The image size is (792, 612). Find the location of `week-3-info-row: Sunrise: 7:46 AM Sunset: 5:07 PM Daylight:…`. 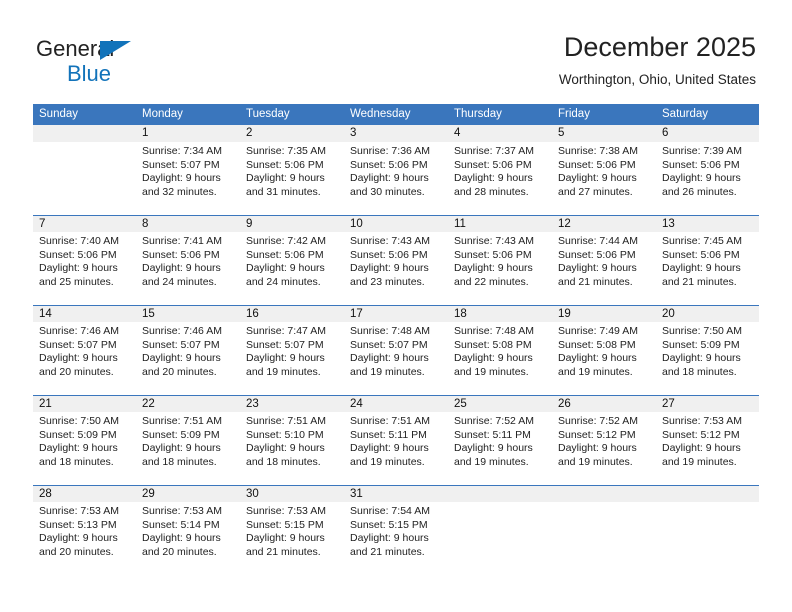

week-3-info-row: Sunrise: 7:46 AM Sunset: 5:07 PM Daylight:… is located at coordinates (396, 358).